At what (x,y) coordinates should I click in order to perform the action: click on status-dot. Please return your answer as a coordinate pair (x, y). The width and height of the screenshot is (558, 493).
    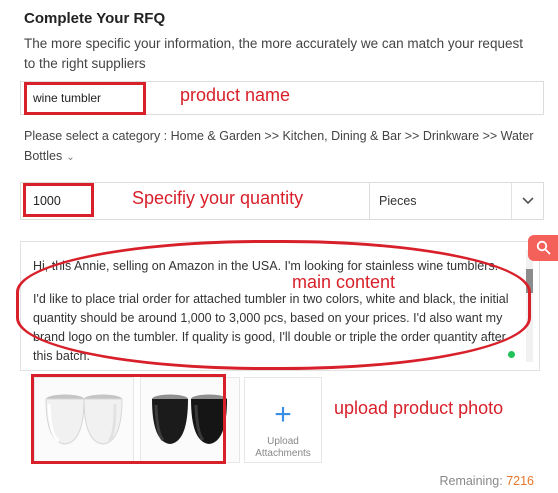
    Looking at the image, I should click on (511, 354).